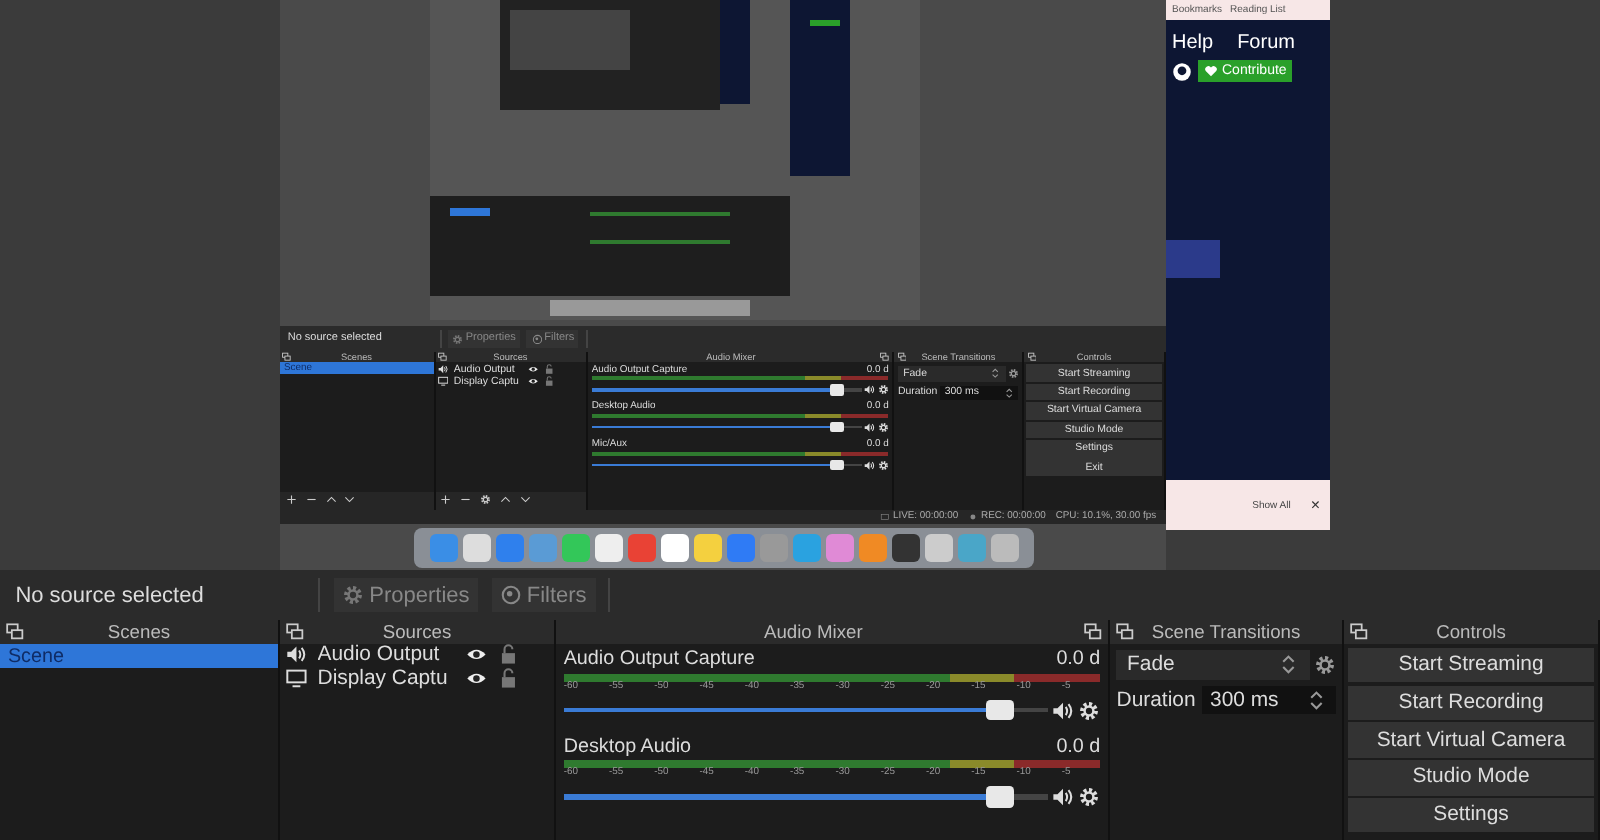  What do you see at coordinates (1471, 815) in the screenshot?
I see `control-button: Settings` at bounding box center [1471, 815].